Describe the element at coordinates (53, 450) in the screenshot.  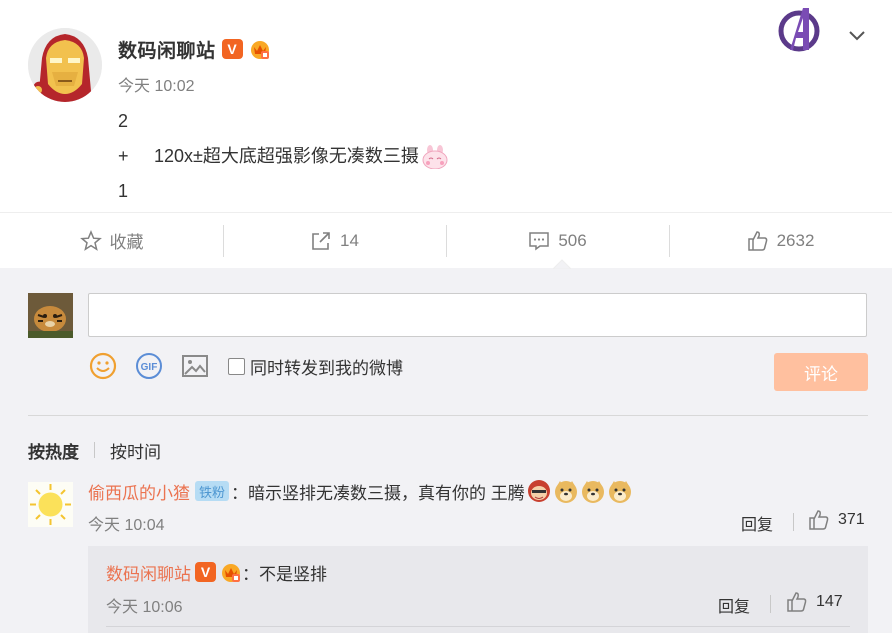
I see `tab-sort-hot: 按热度` at that location.